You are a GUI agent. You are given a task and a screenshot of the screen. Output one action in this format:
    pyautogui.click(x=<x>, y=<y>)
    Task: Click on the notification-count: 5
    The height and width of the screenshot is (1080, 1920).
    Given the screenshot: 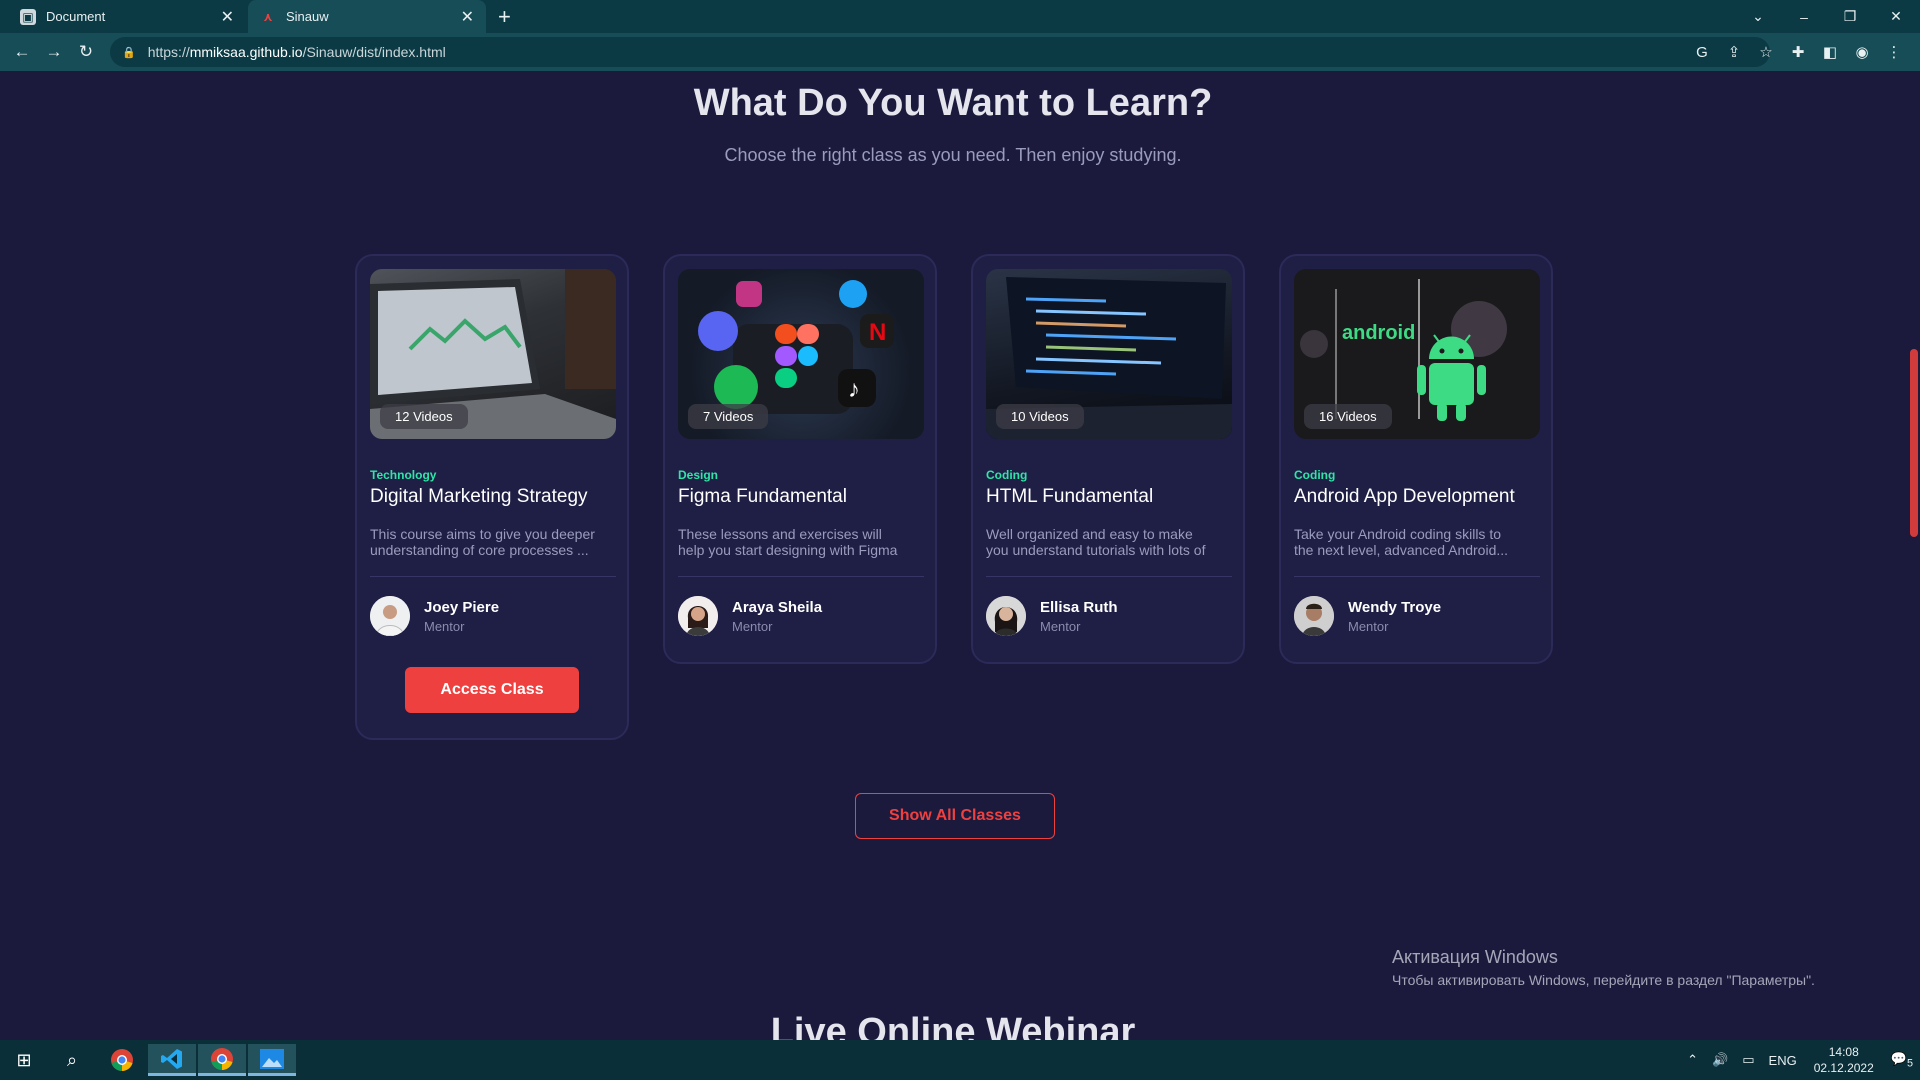 What is the action you would take?
    pyautogui.click(x=1909, y=1063)
    